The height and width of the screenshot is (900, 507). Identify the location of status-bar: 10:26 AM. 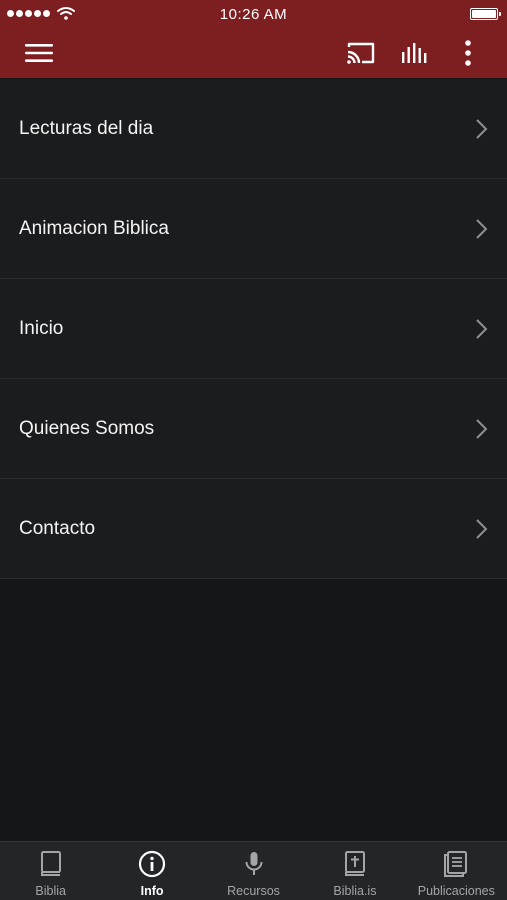
(253, 14).